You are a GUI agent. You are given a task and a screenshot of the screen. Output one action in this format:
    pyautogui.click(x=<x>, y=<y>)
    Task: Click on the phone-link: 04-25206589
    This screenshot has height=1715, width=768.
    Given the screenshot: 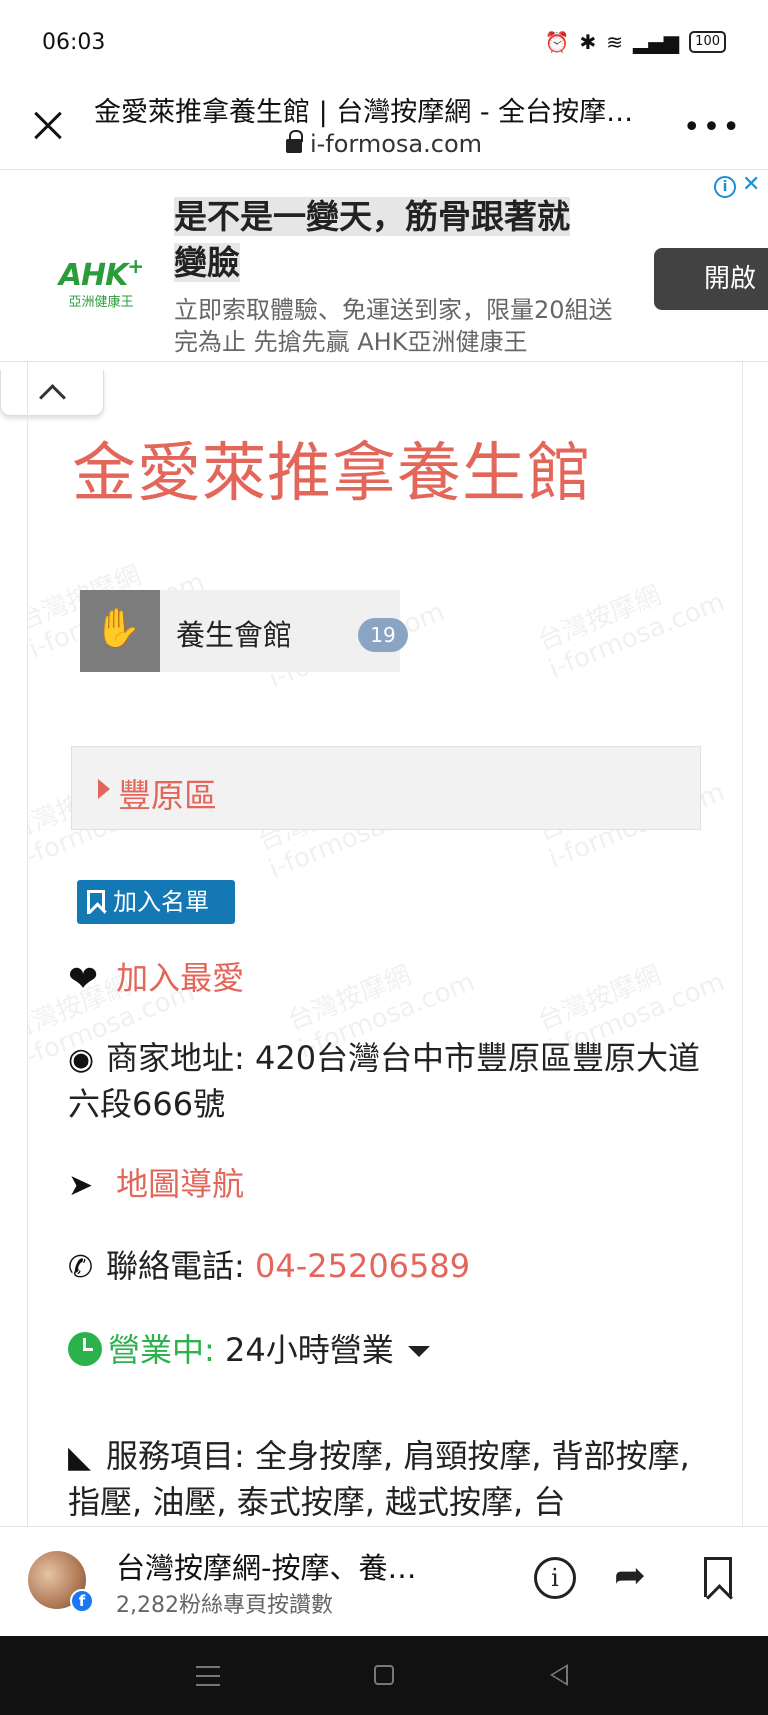 What is the action you would take?
    pyautogui.click(x=362, y=1266)
    